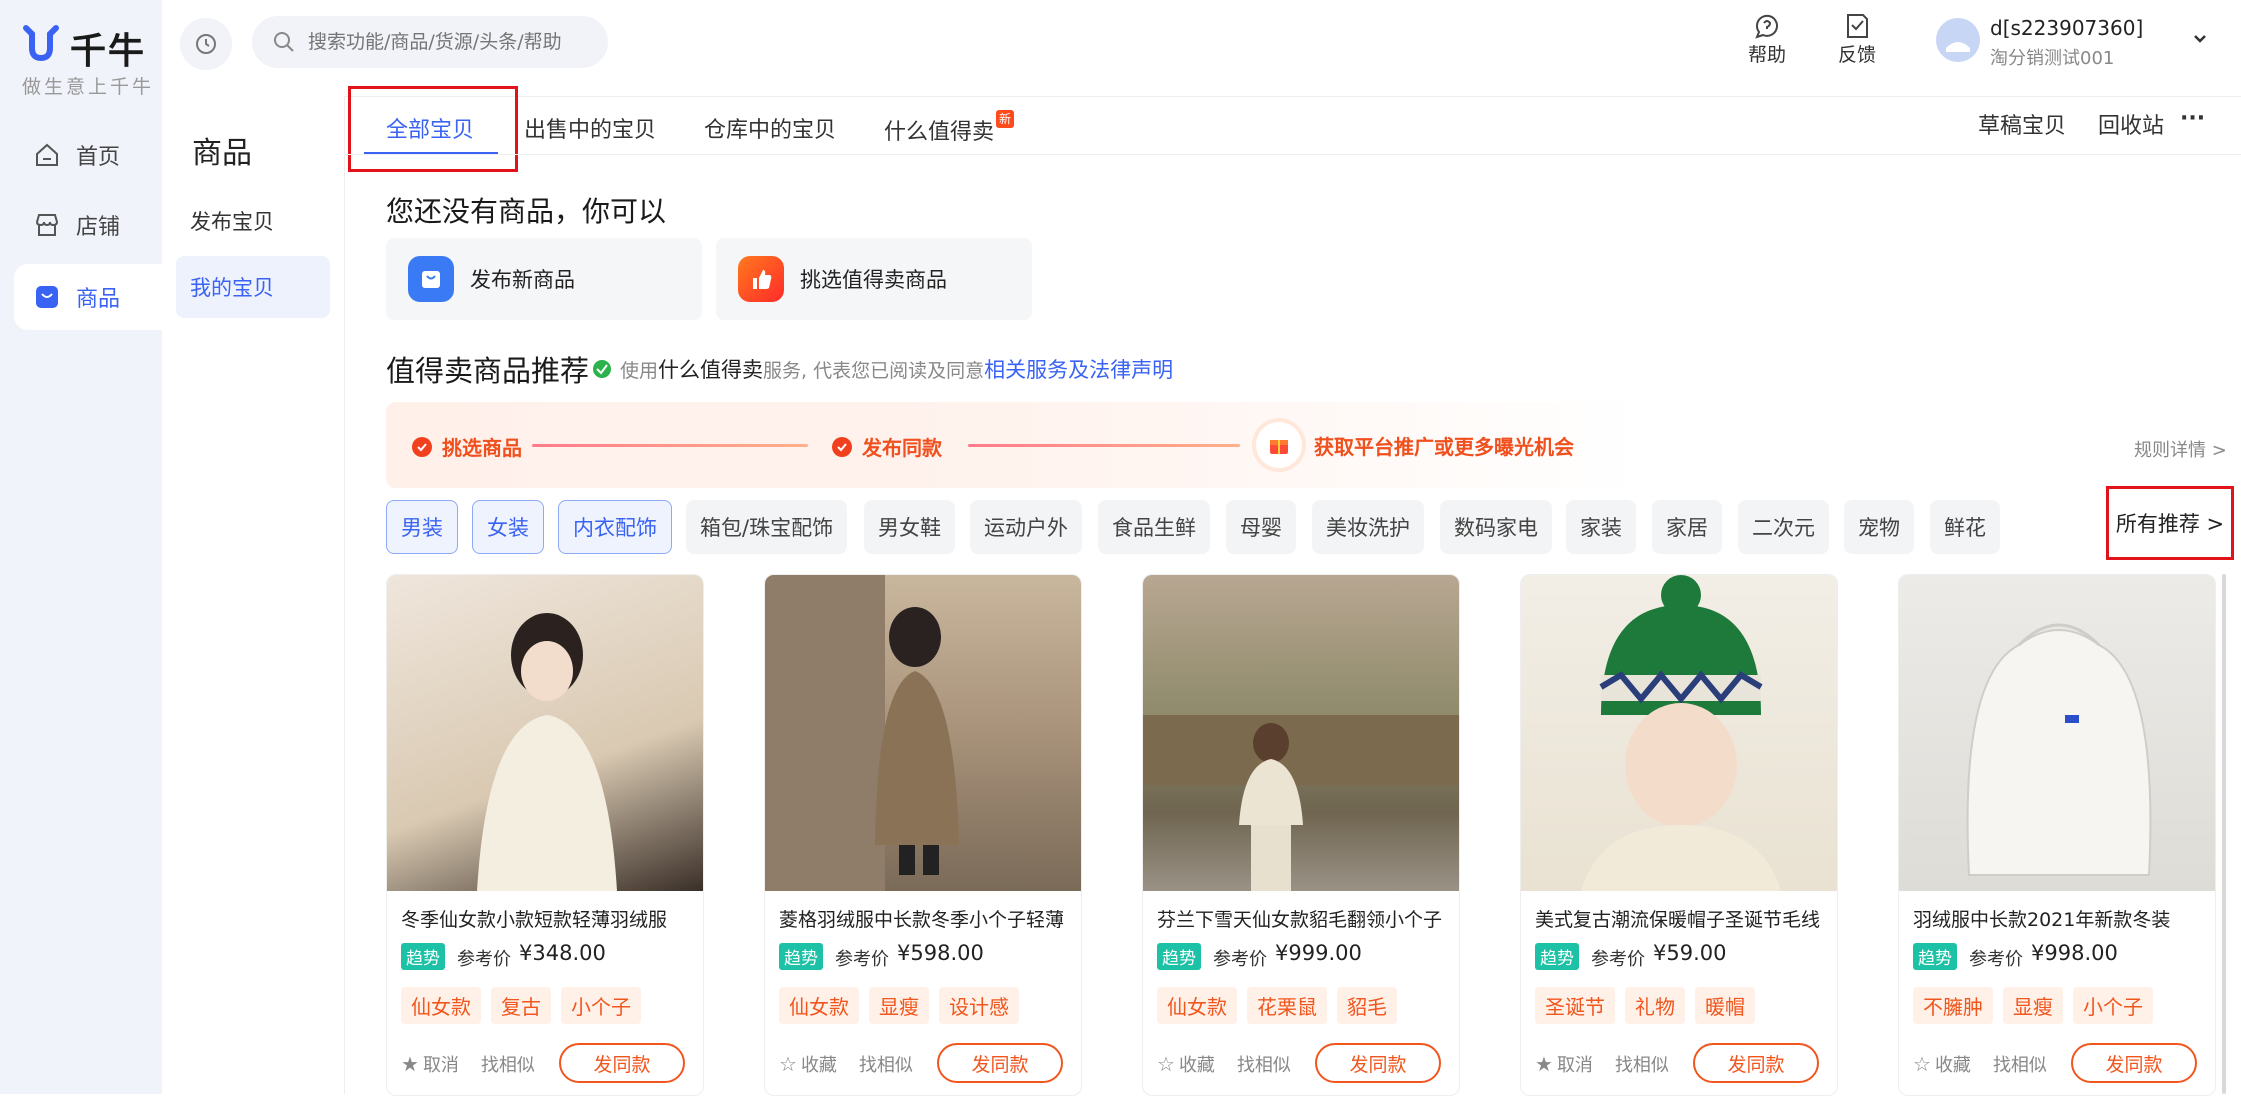  I want to click on history-button, so click(206, 44).